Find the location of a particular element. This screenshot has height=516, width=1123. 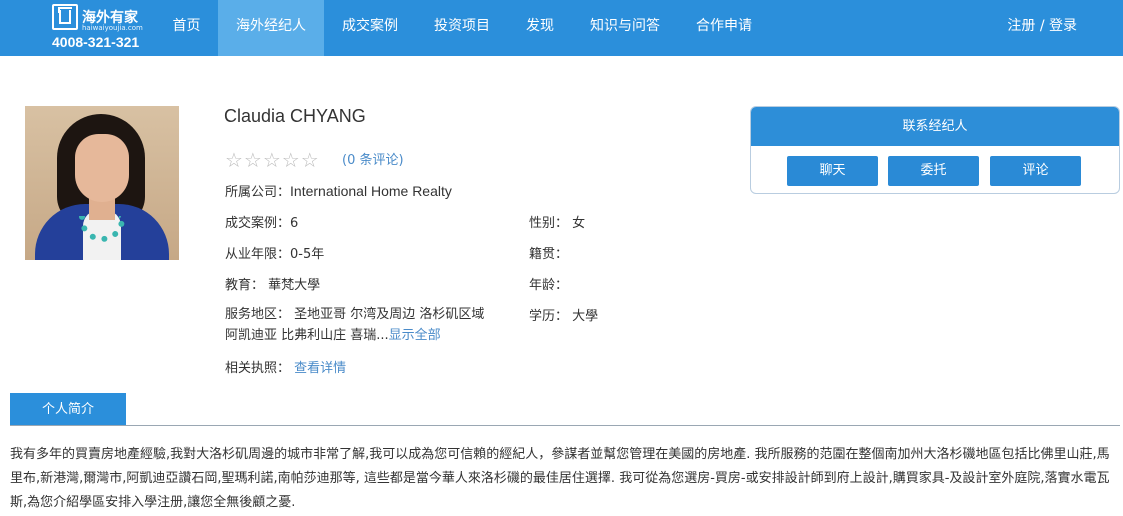

register-login-link: 注册 / 登录 is located at coordinates (1042, 28).